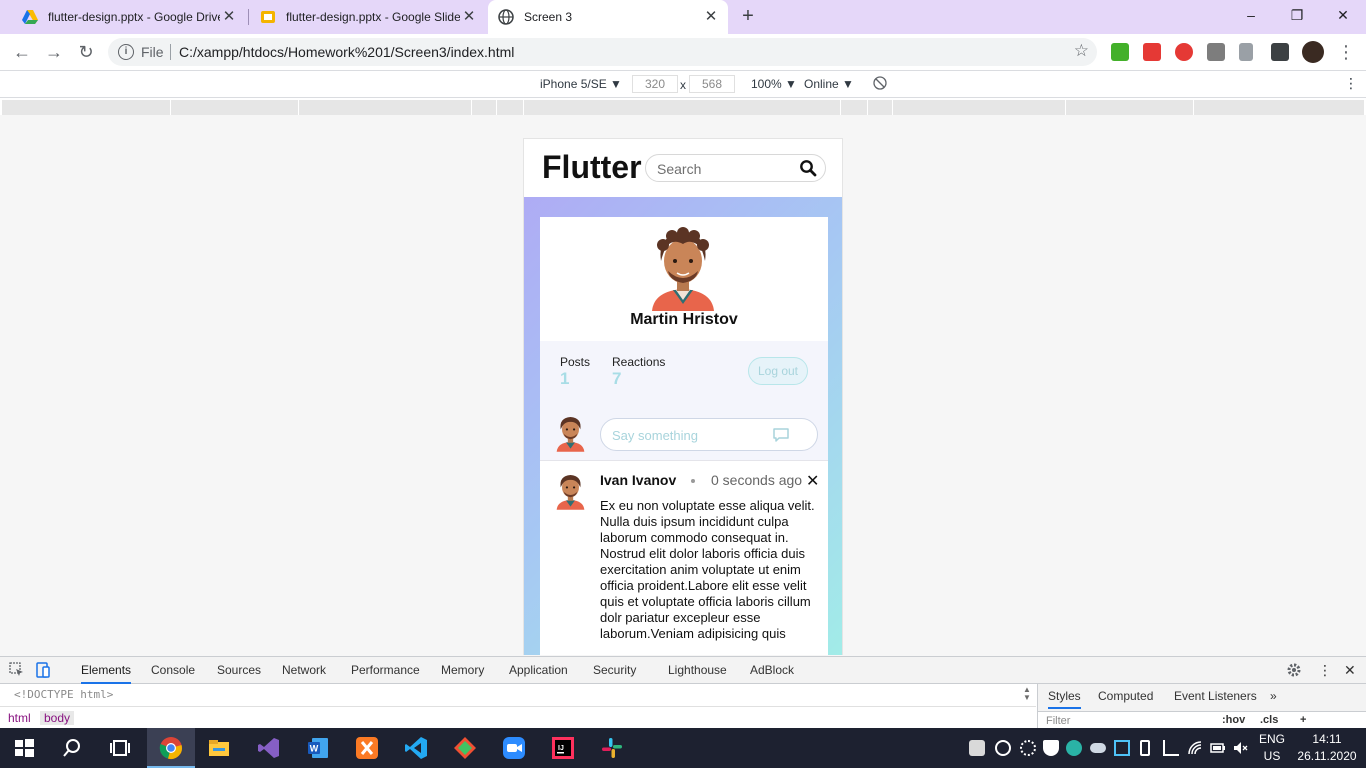 The image size is (1366, 782). What do you see at coordinates (1350, 670) in the screenshot?
I see `close-devtools-icon: ✕` at bounding box center [1350, 670].